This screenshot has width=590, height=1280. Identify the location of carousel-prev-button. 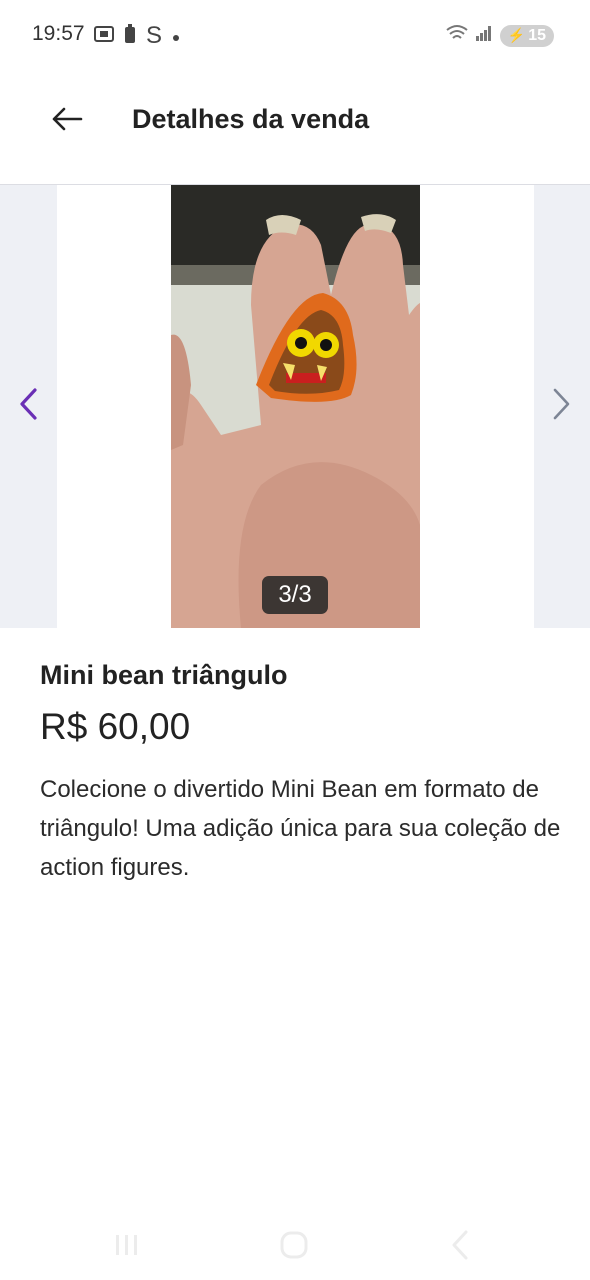
(28, 406).